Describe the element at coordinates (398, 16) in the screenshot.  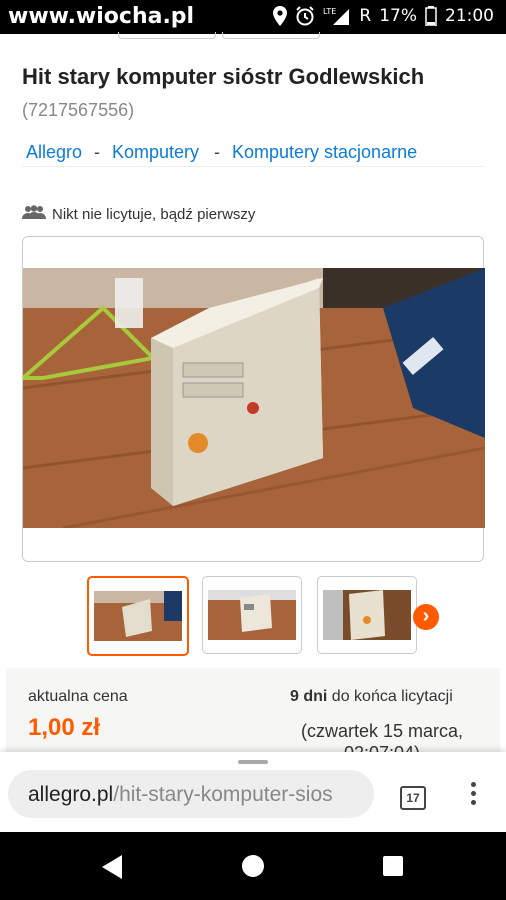
I see `battery-percent: 17%` at that location.